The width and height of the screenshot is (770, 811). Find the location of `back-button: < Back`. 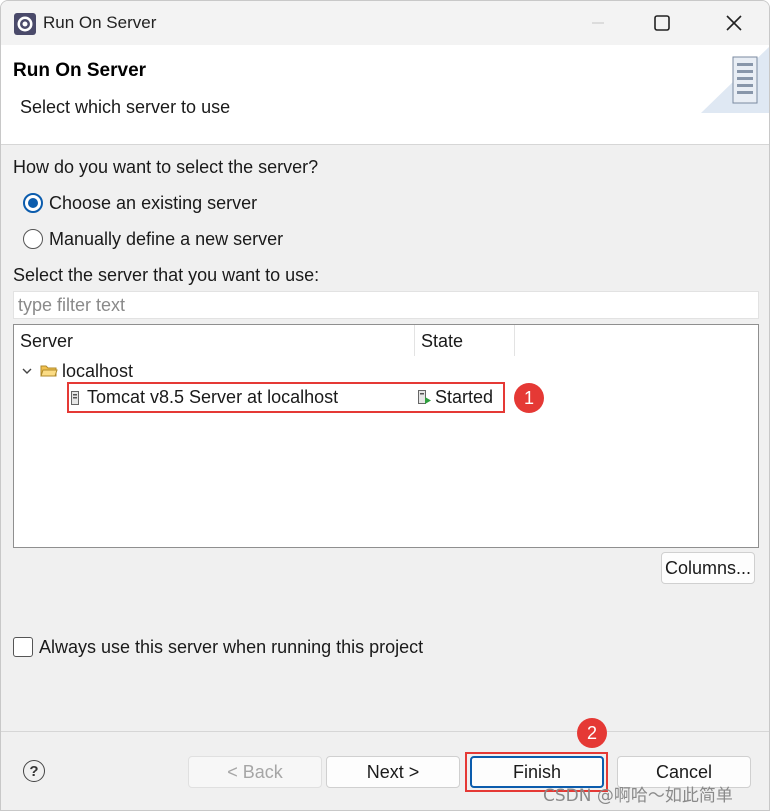

back-button: < Back is located at coordinates (255, 772).